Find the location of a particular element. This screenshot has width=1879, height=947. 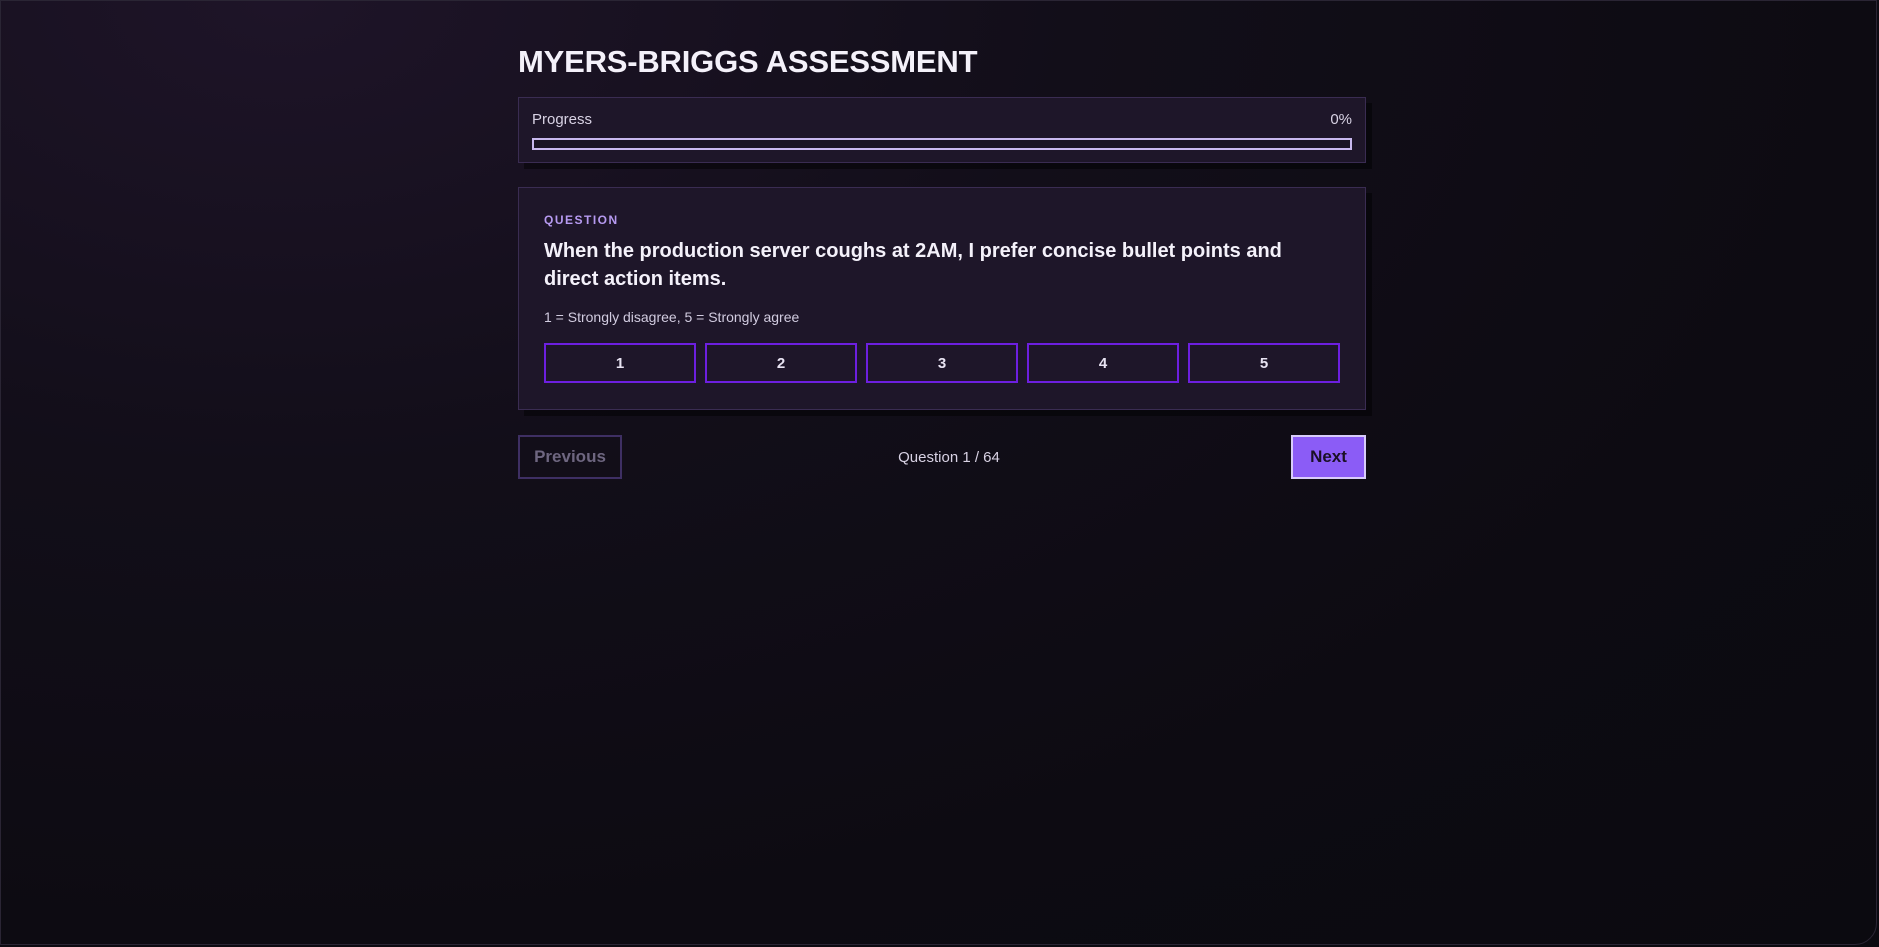

progress-percent: 0% is located at coordinates (1341, 119).